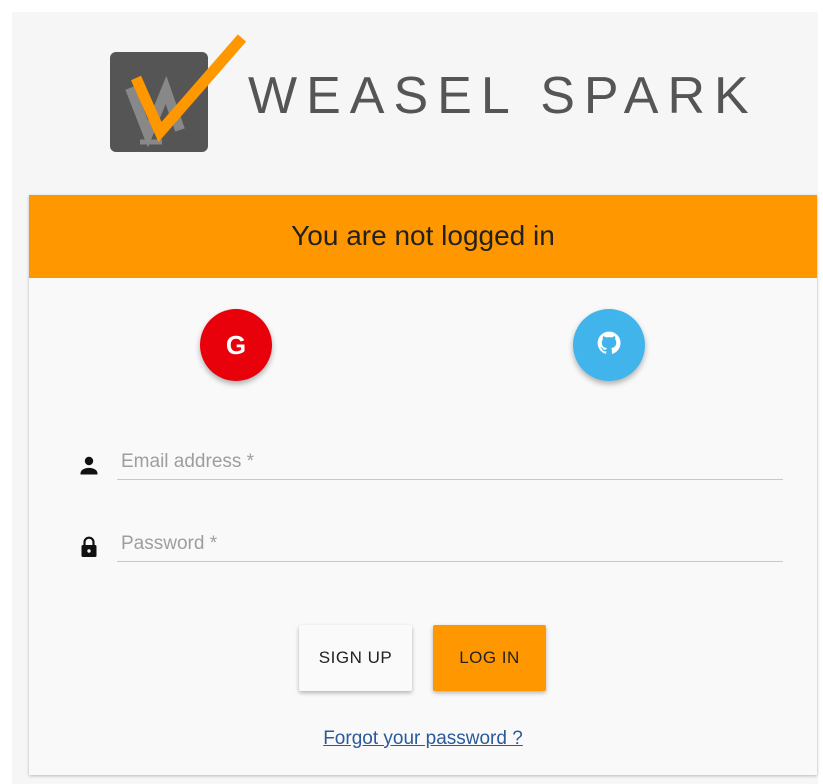 This screenshot has width=823, height=784. I want to click on email-input, so click(450, 462).